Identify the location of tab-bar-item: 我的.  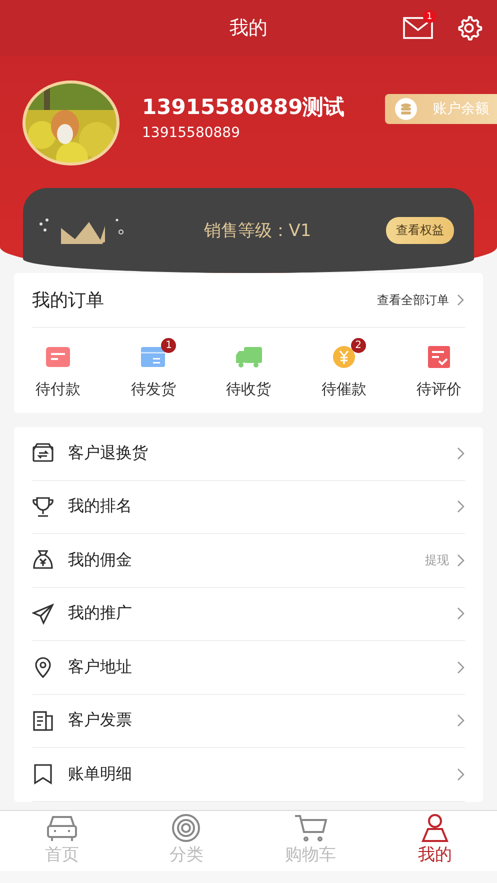
(434, 841).